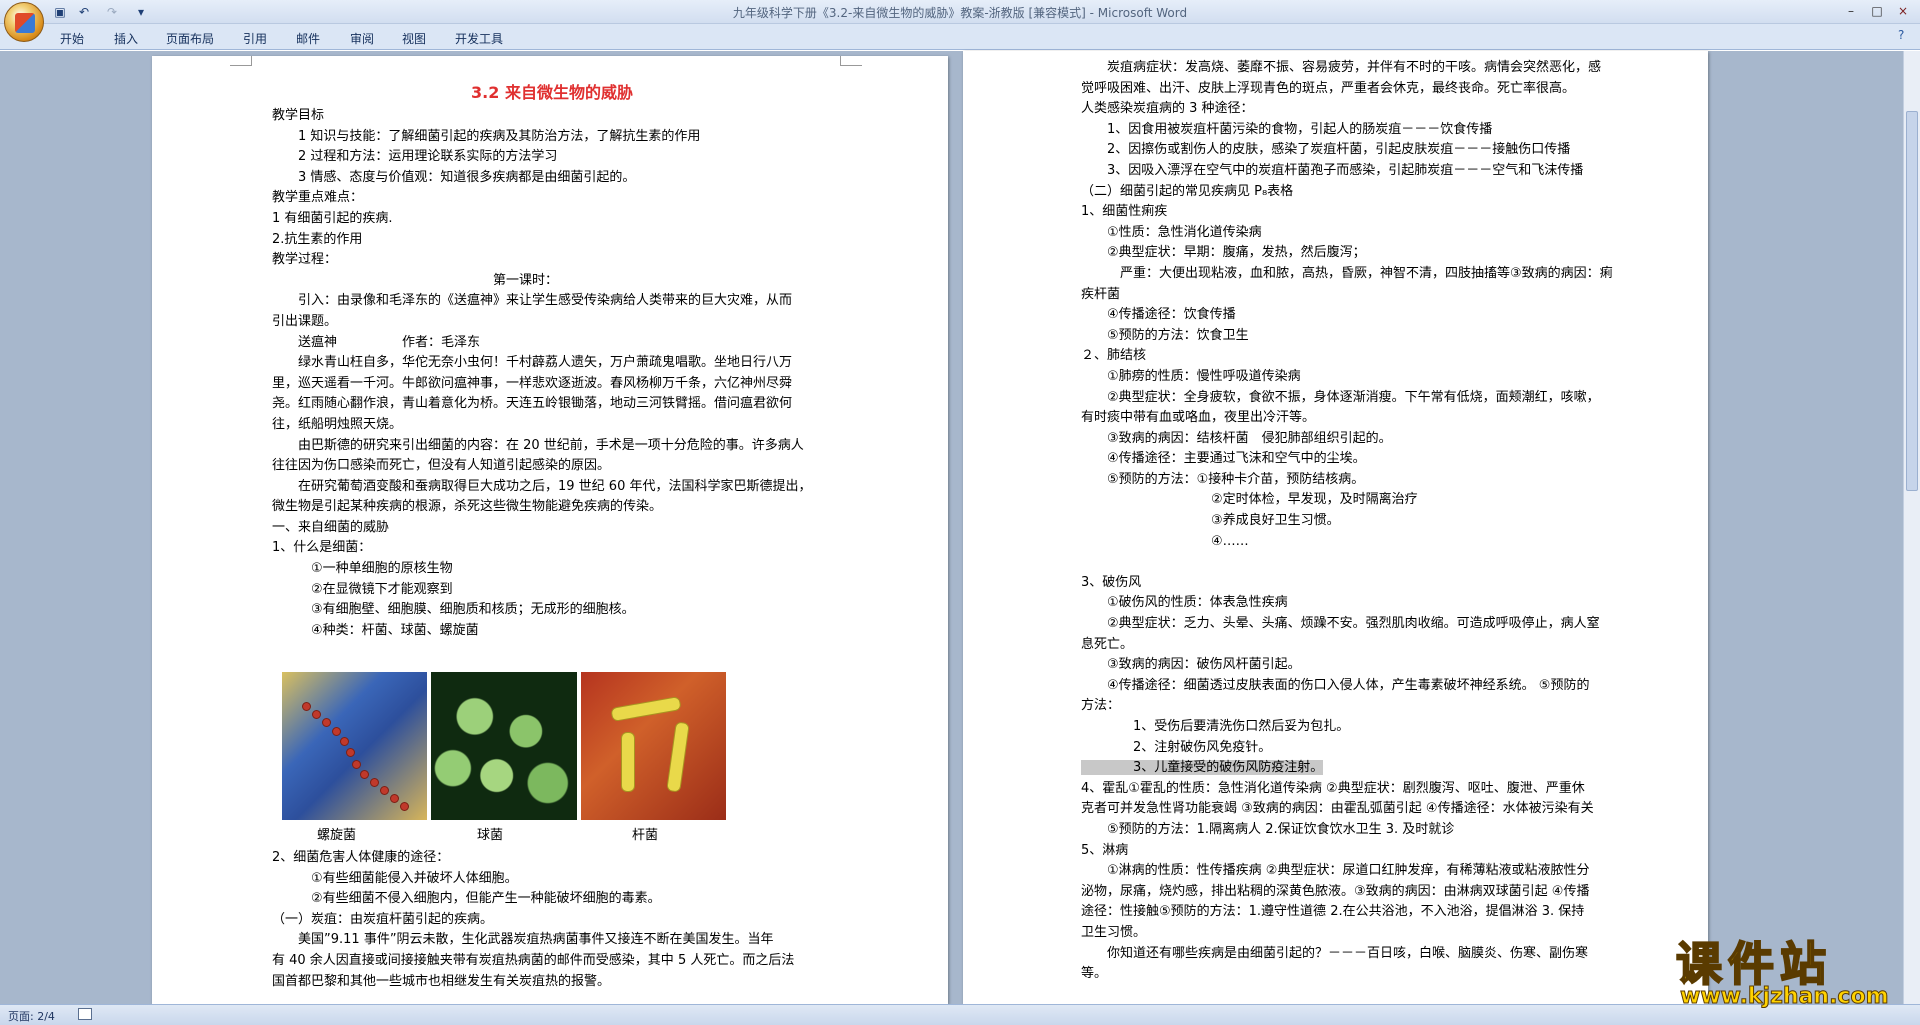  I want to click on text-line: 引入：由录像和毛泽东的《送瘟神》来让学生感受传染病给人类带来的巨大灾难，从而, so click(532, 301).